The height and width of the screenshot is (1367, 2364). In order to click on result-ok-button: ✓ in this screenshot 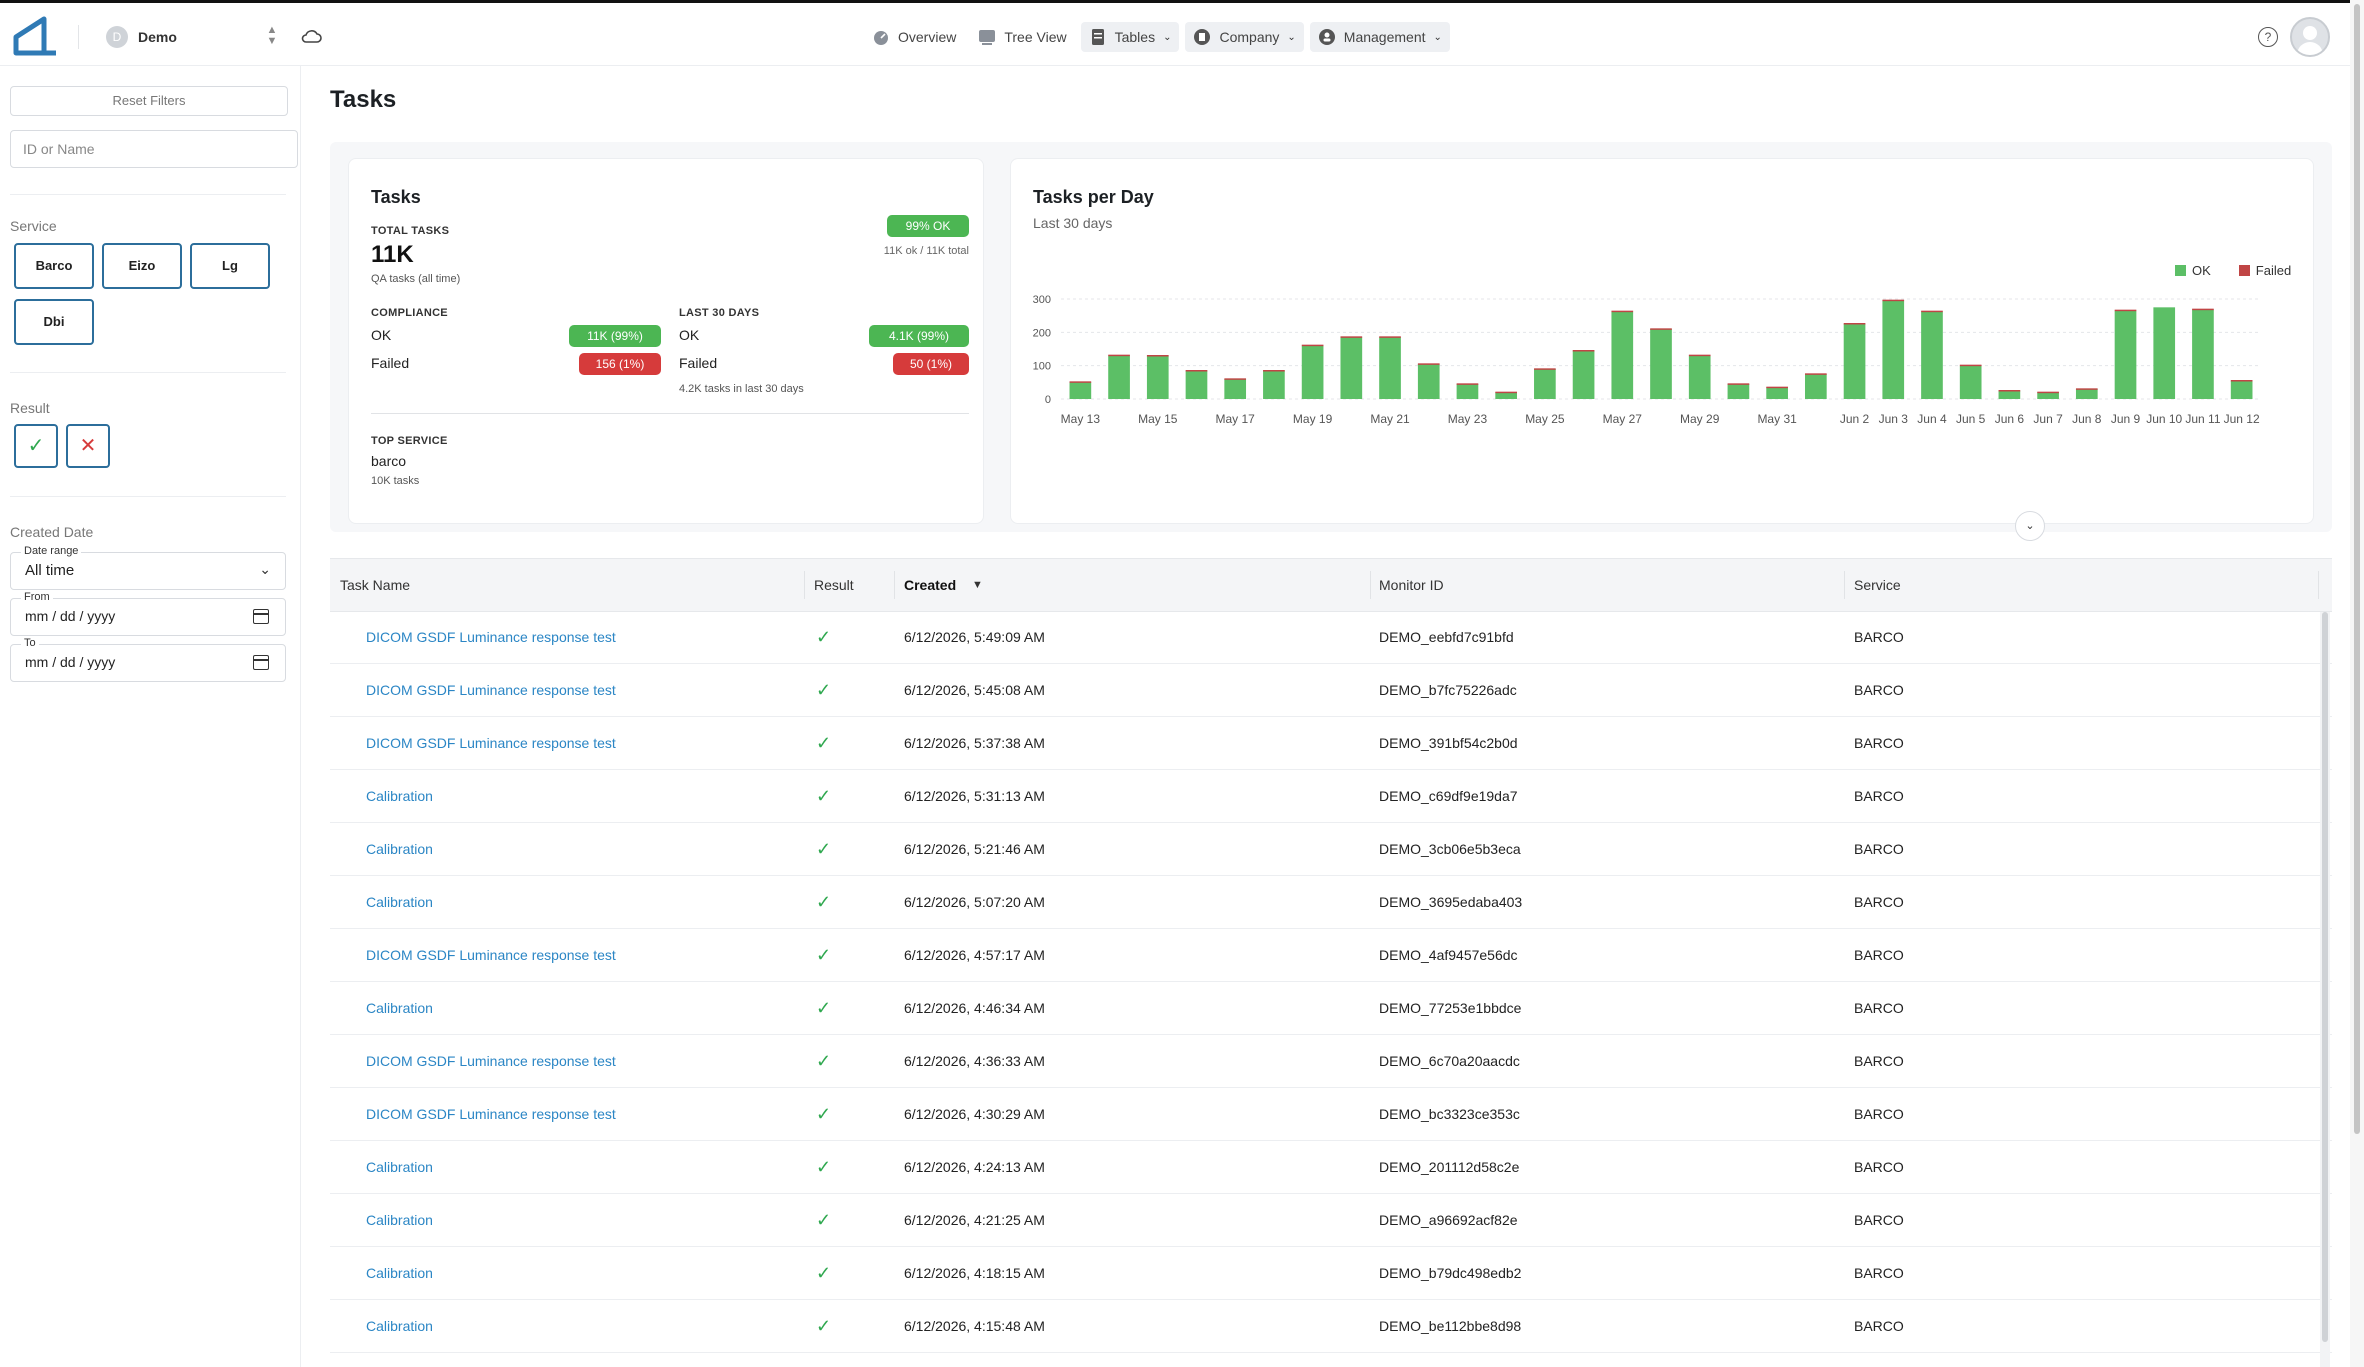, I will do `click(36, 446)`.